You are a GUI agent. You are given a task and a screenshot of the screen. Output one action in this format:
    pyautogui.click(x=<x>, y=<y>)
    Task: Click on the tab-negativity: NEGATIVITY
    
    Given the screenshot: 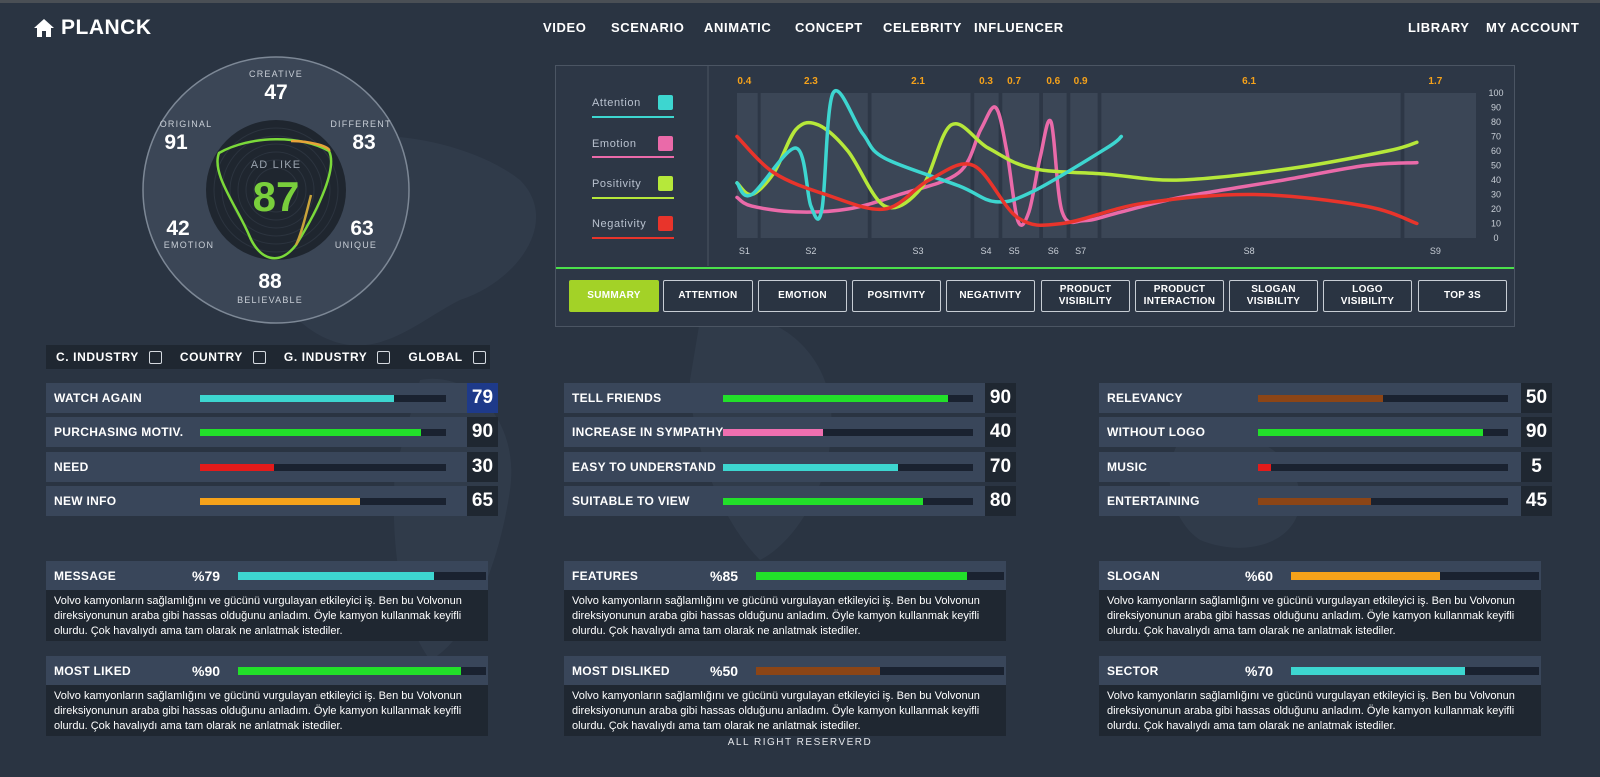 What is the action you would take?
    pyautogui.click(x=990, y=296)
    